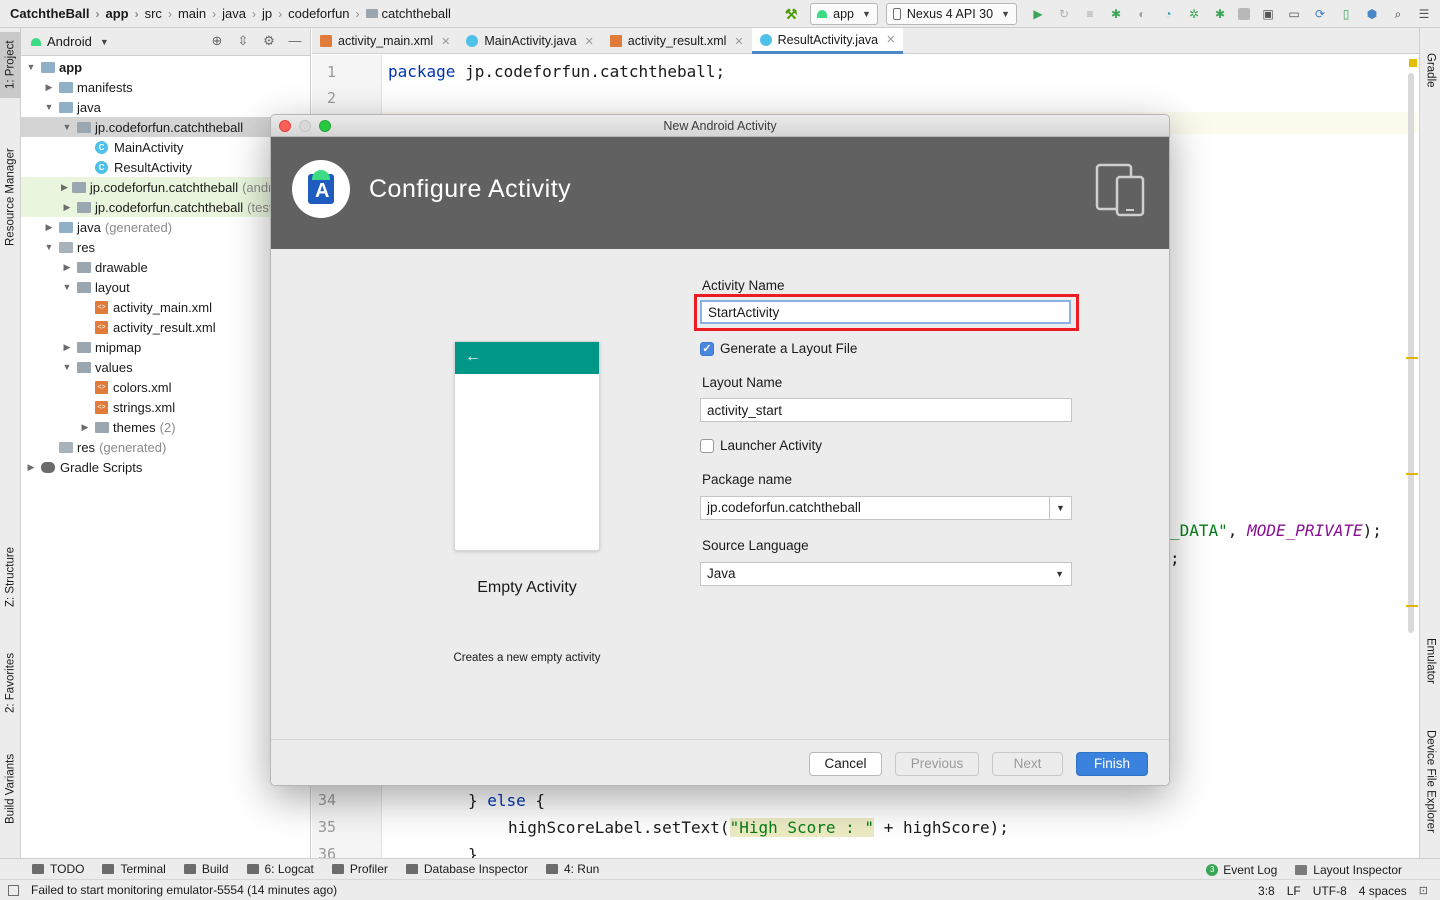 Image resolution: width=1440 pixels, height=900 pixels. What do you see at coordinates (10, 65) in the screenshot?
I see `tab-project: 1: Project` at bounding box center [10, 65].